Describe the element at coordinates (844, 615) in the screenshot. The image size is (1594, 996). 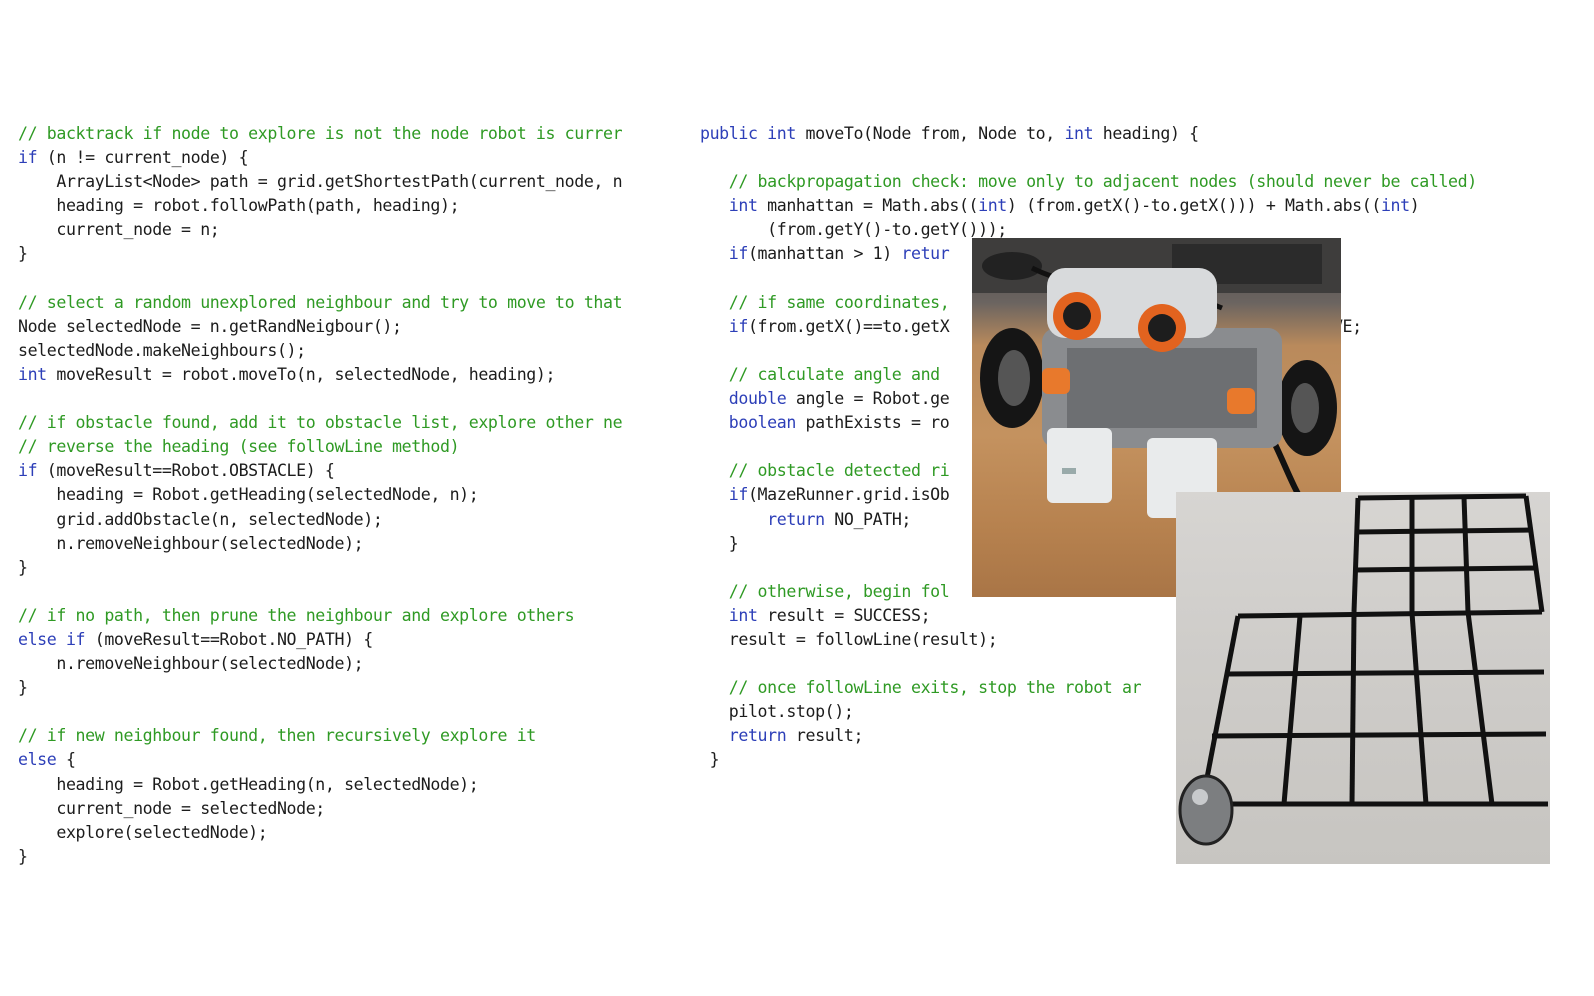
I see `code-text: result = SUCCESS;` at that location.